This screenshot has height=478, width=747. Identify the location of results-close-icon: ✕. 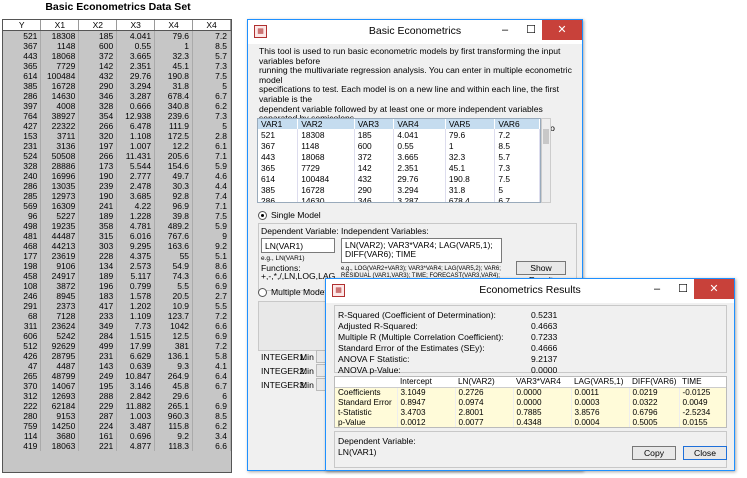
(714, 289).